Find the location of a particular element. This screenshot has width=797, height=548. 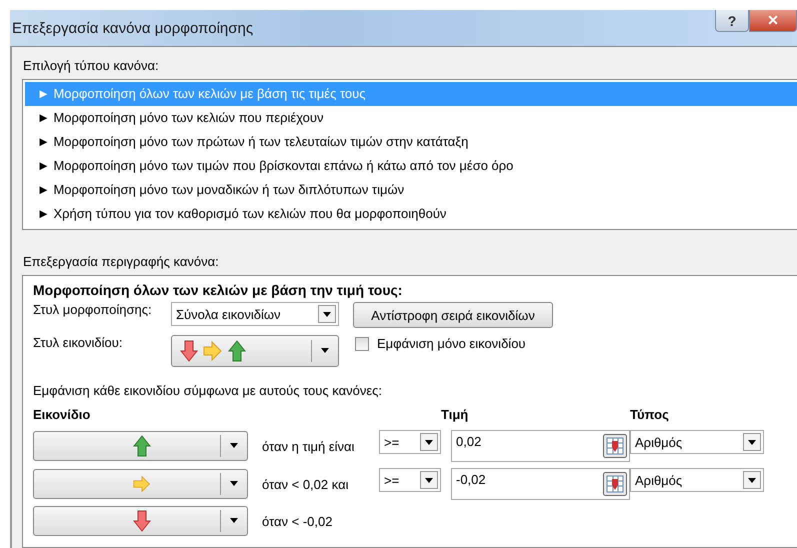

condition-label: όταν < -0,02 is located at coordinates (297, 521).